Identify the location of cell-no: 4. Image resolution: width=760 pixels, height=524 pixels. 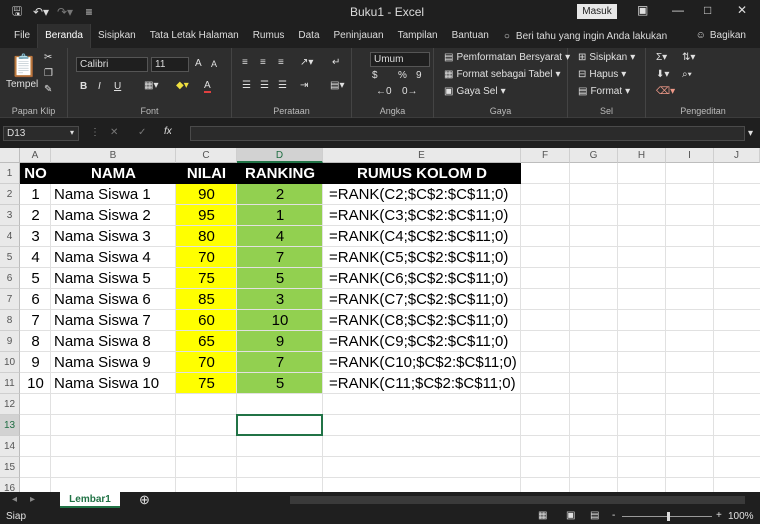
(35, 257).